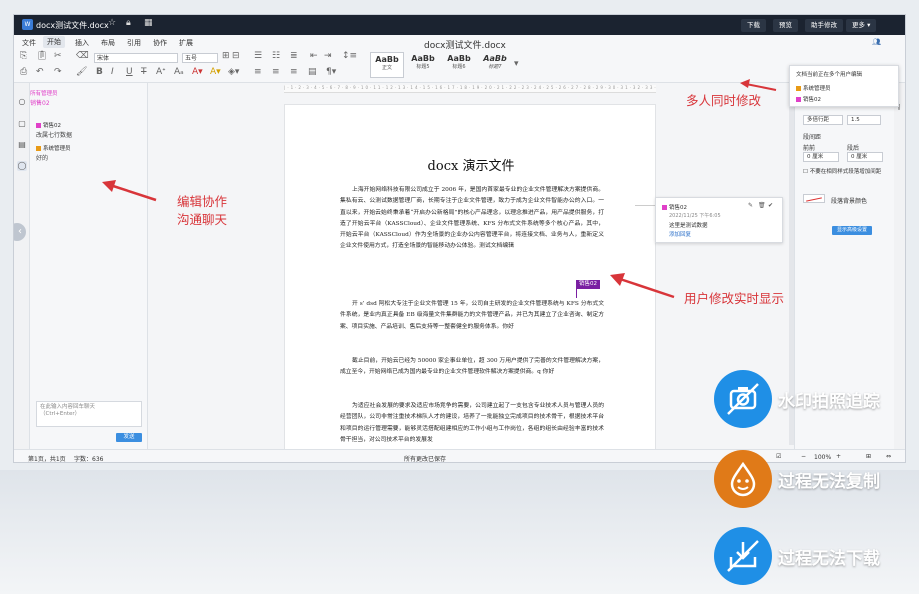 The height and width of the screenshot is (594, 919). Describe the element at coordinates (29, 43) in the screenshot. I see `menu-file: 文件` at that location.